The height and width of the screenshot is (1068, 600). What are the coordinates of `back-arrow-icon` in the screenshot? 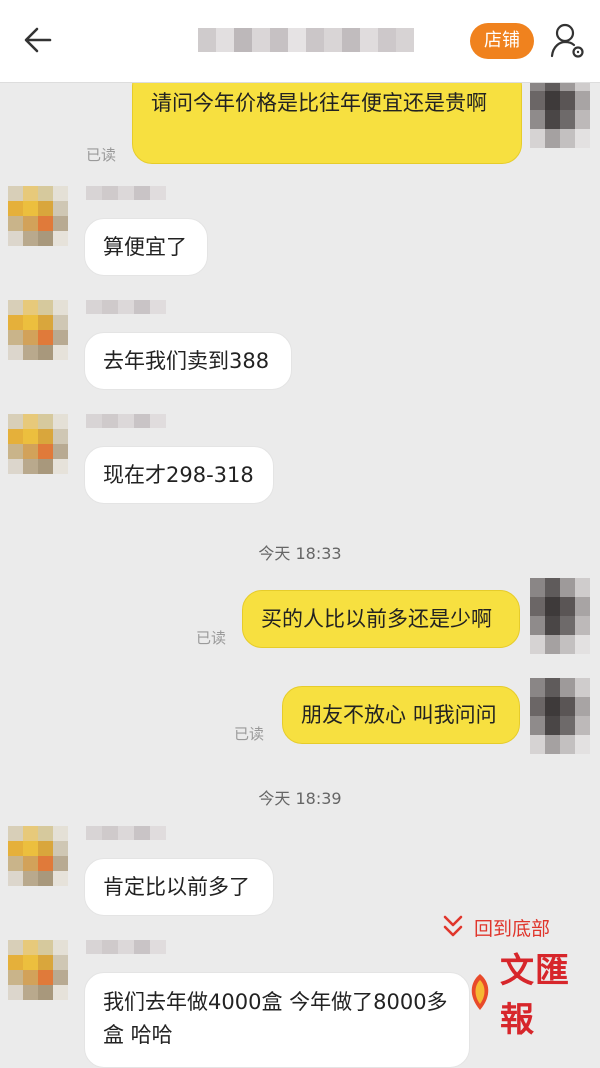 It's located at (38, 40).